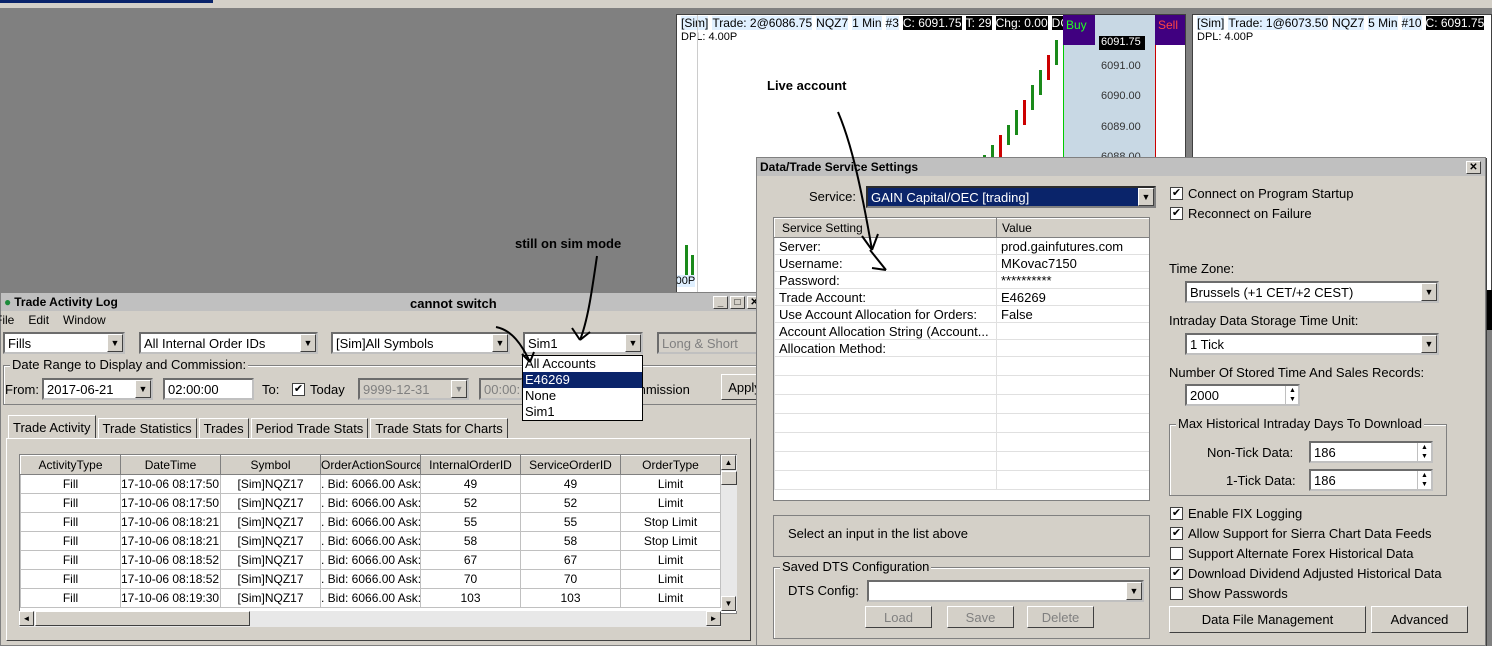 The width and height of the screenshot is (1492, 646). I want to click on arrow-live-account, so click(855, 181).